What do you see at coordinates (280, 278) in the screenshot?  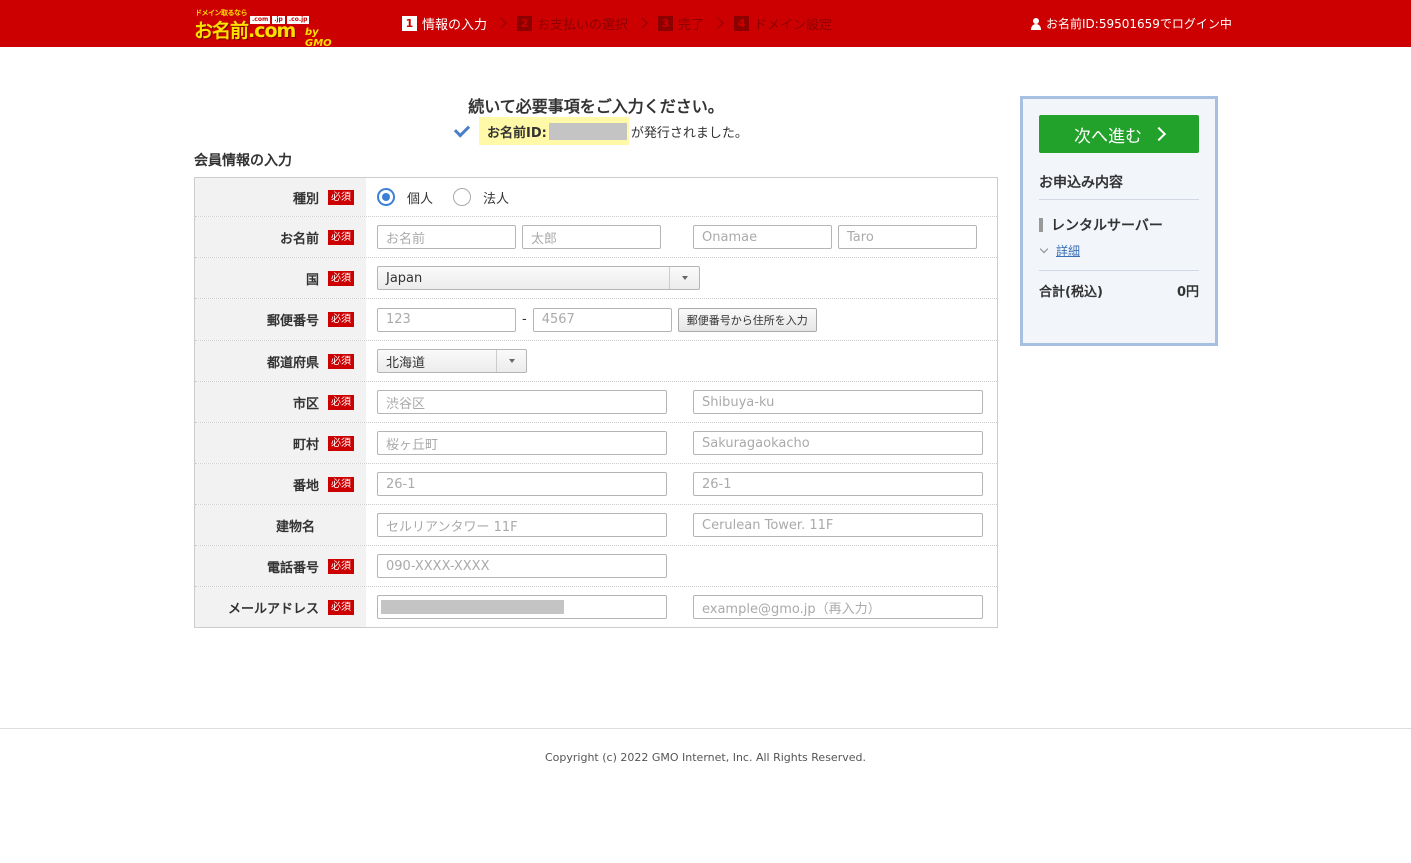 I see `field-label: 国 必須` at bounding box center [280, 278].